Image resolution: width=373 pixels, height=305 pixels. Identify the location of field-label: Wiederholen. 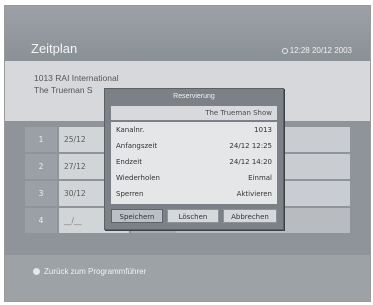
(138, 178).